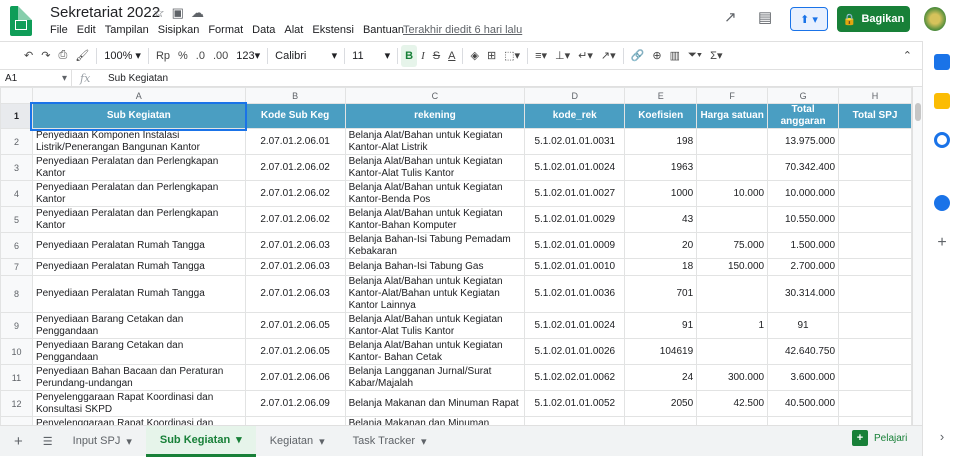 Image resolution: width=960 pixels, height=457 pixels. Describe the element at coordinates (178, 13) in the screenshot. I see `move-folder-icon: ▣` at that location.